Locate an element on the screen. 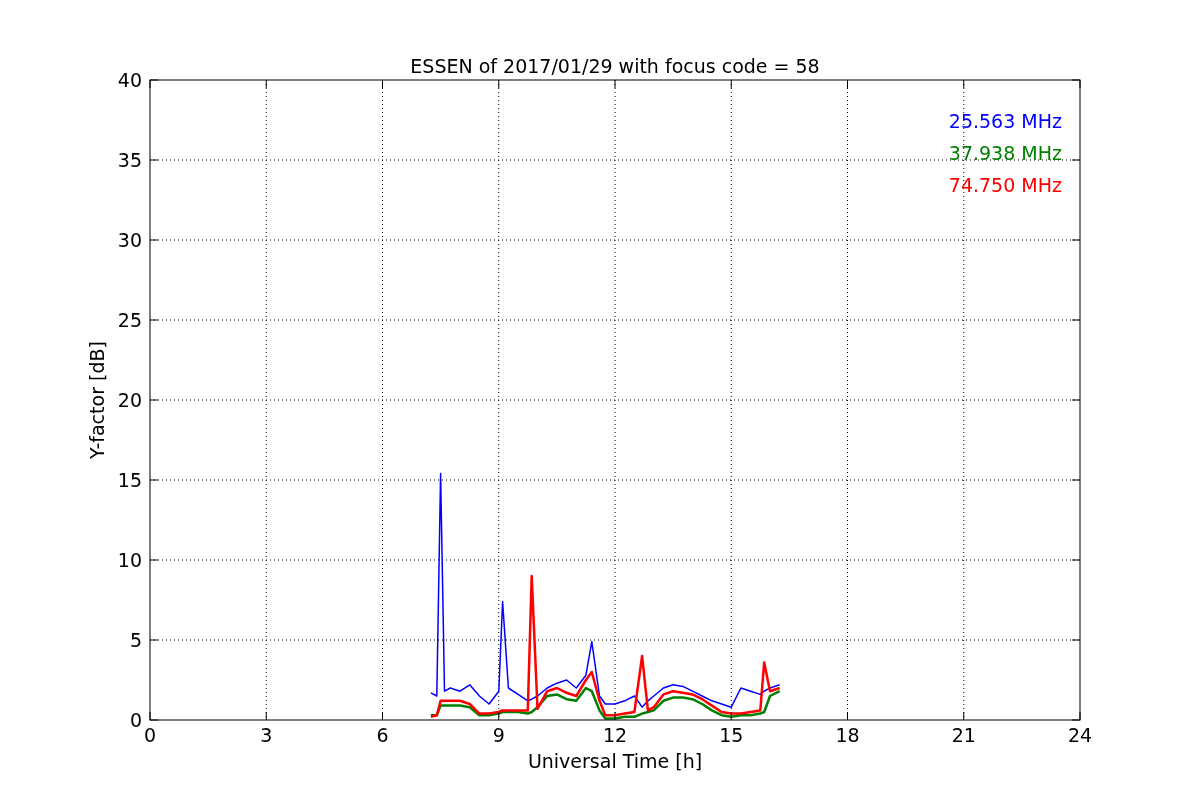 The width and height of the screenshot is (1200, 800). x-tick-label: 3 is located at coordinates (266, 735).